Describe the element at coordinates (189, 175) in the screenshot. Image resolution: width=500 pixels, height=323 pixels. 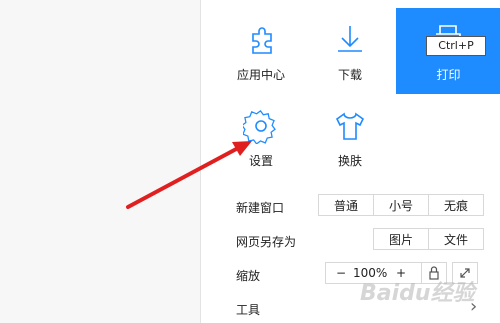
I see `annotation-arrow` at that location.